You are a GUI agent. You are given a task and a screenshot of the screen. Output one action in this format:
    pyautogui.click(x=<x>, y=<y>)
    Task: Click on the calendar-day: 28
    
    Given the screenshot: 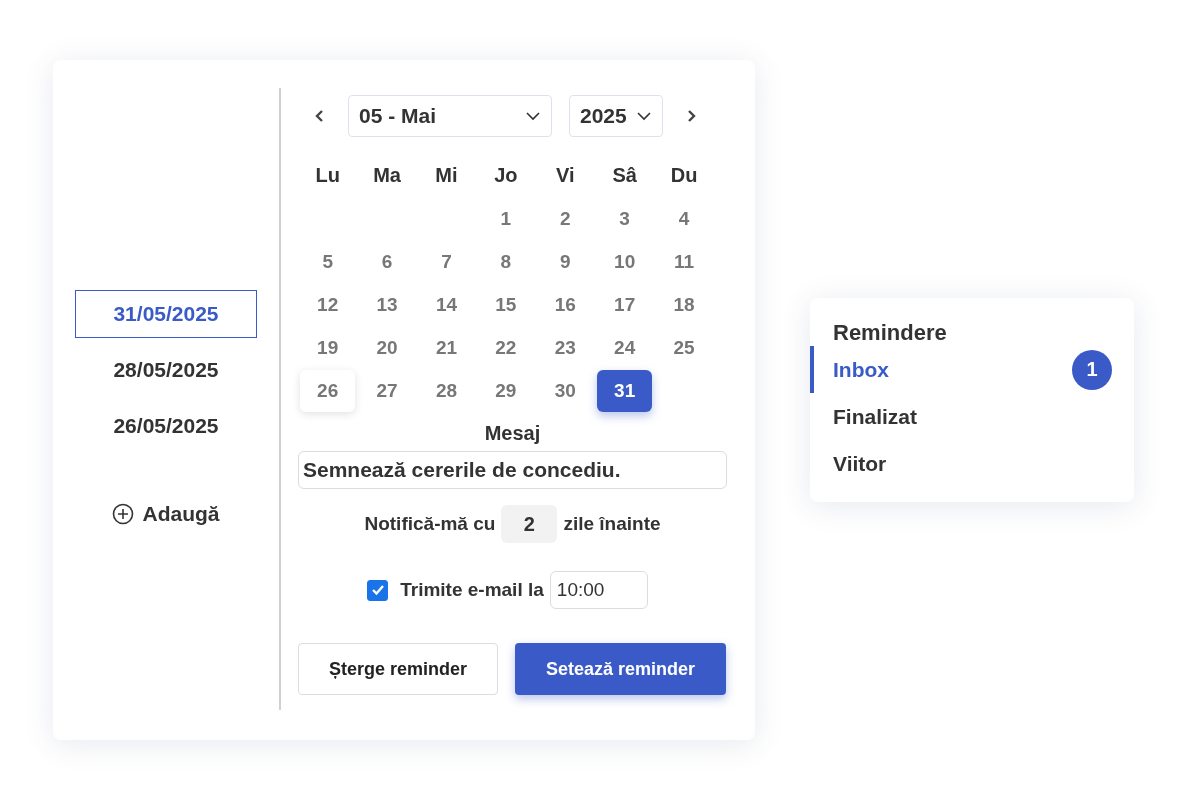 What is the action you would take?
    pyautogui.click(x=446, y=390)
    